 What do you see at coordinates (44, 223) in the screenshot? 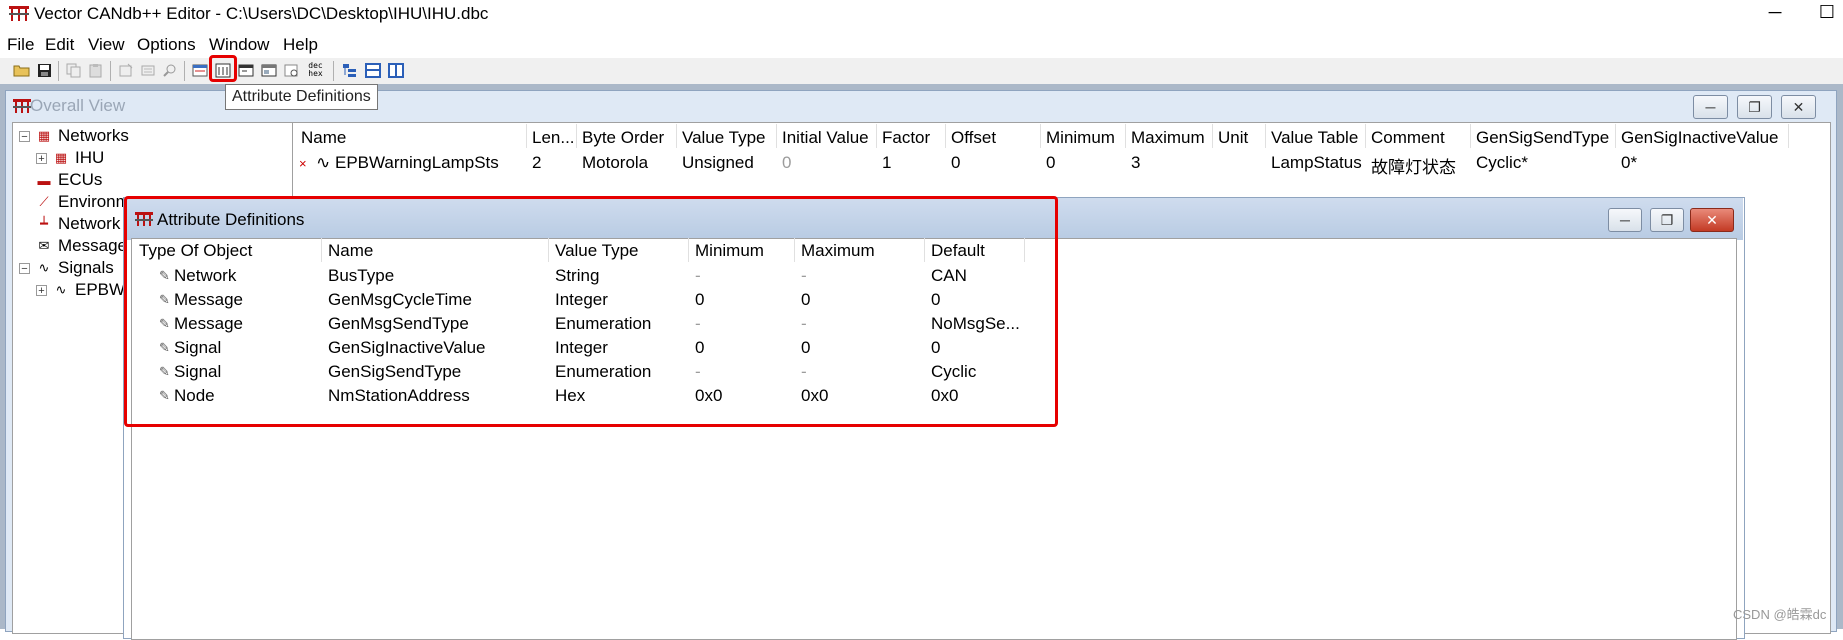
I see `node-icon: ┷` at bounding box center [44, 223].